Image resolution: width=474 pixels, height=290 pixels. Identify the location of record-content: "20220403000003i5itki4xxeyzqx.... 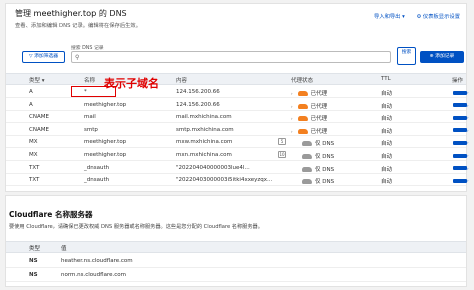
(224, 180).